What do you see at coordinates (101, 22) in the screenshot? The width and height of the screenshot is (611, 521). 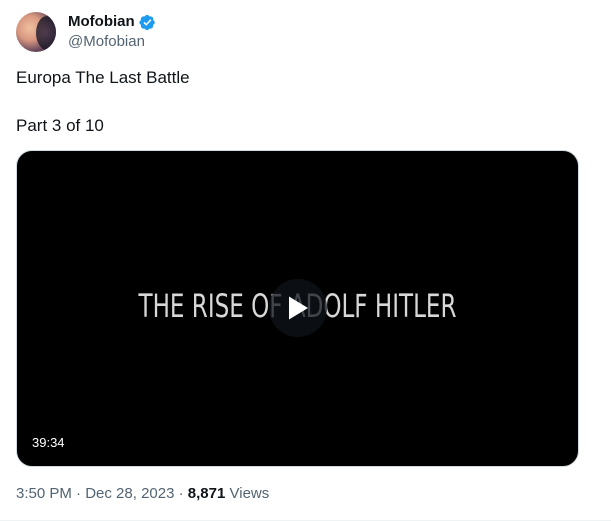 I see `author-display-name: Mofobian` at bounding box center [101, 22].